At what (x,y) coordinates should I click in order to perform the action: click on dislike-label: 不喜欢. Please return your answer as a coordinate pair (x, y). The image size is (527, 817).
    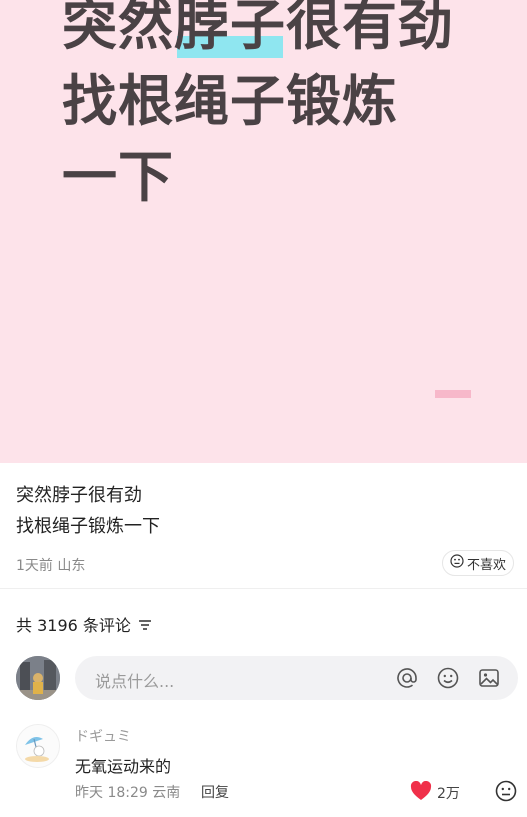
    Looking at the image, I should click on (486, 565).